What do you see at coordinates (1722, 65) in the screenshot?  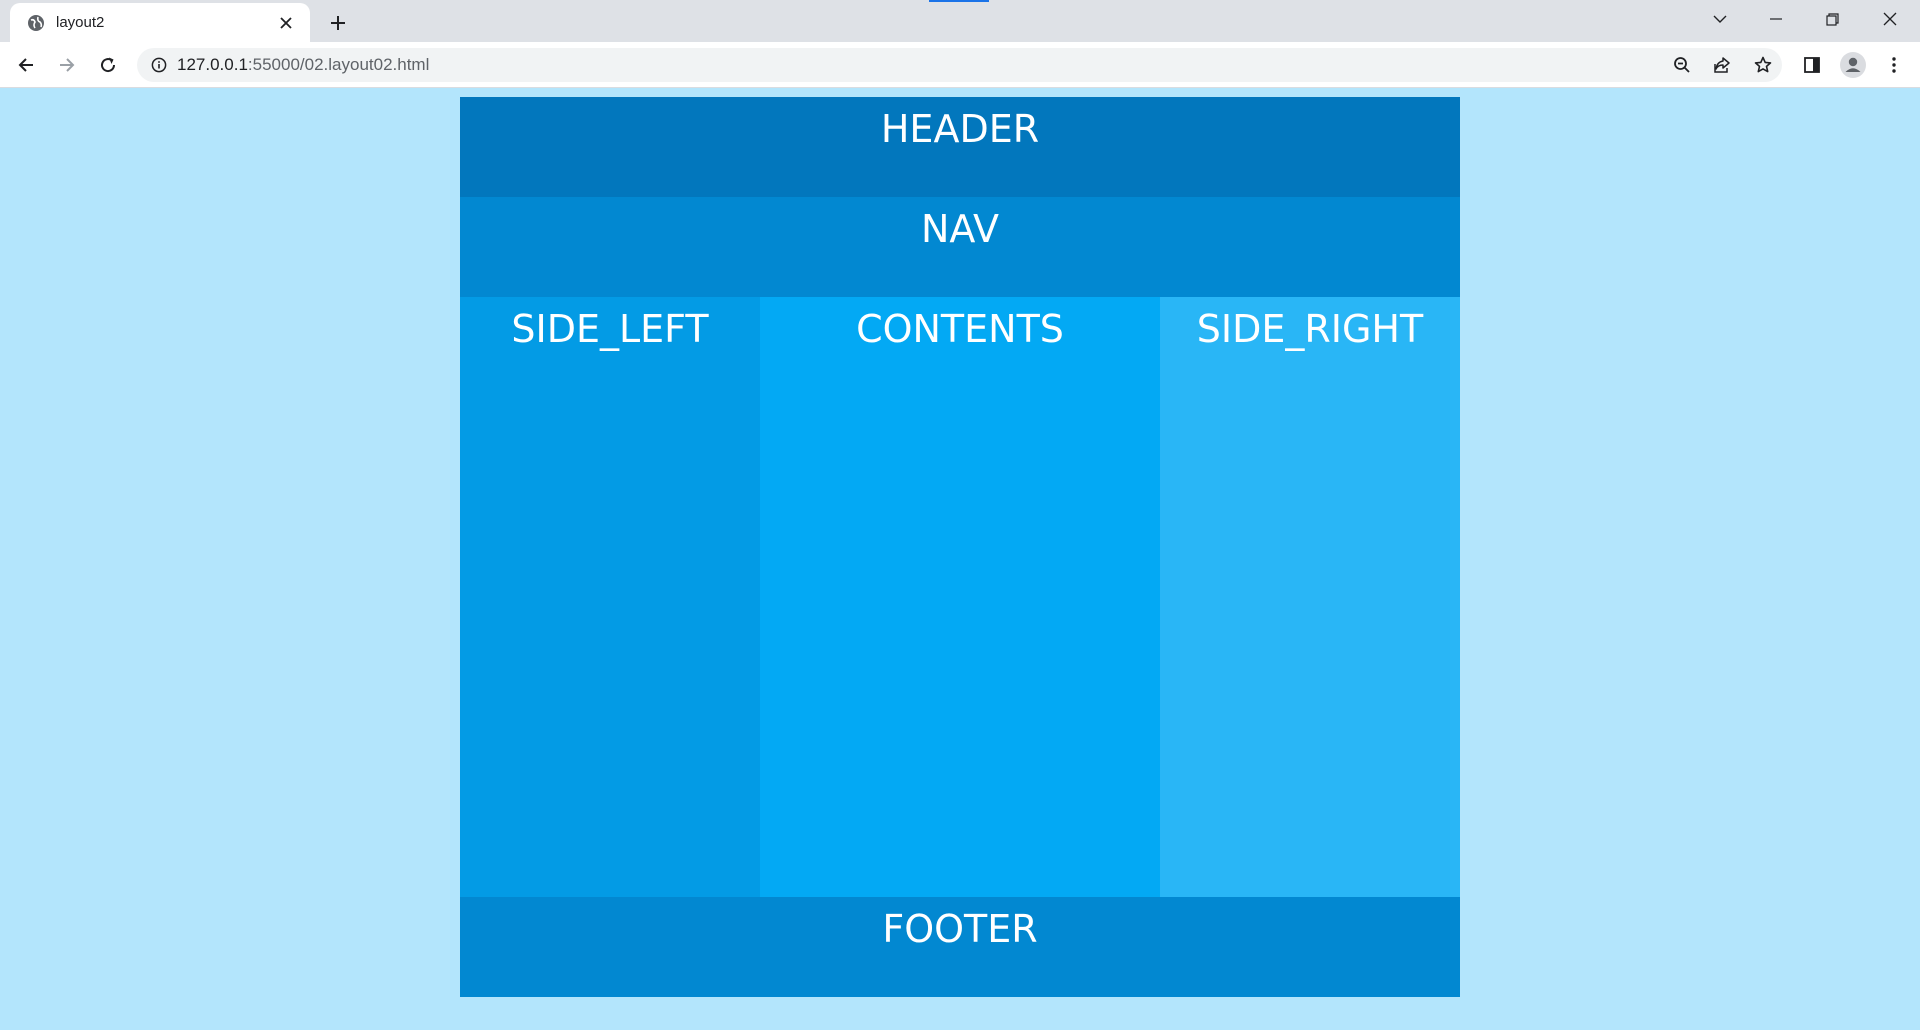 I see `share-icon` at bounding box center [1722, 65].